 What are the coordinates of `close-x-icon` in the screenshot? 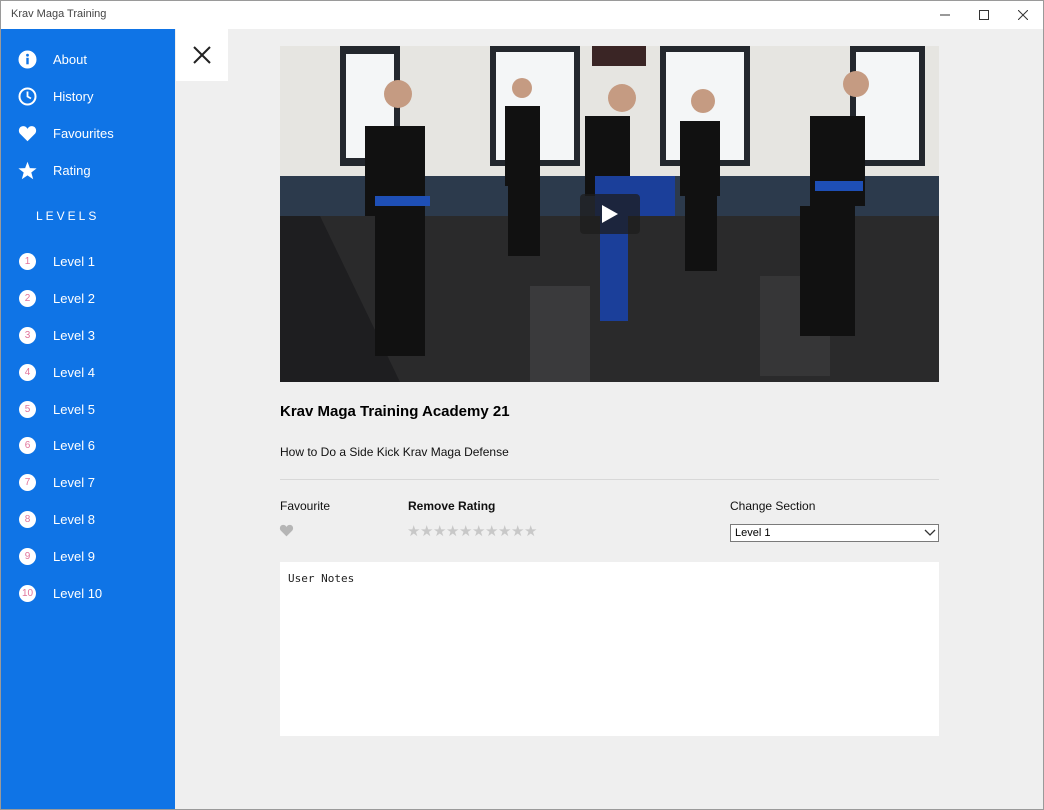 It's located at (202, 55).